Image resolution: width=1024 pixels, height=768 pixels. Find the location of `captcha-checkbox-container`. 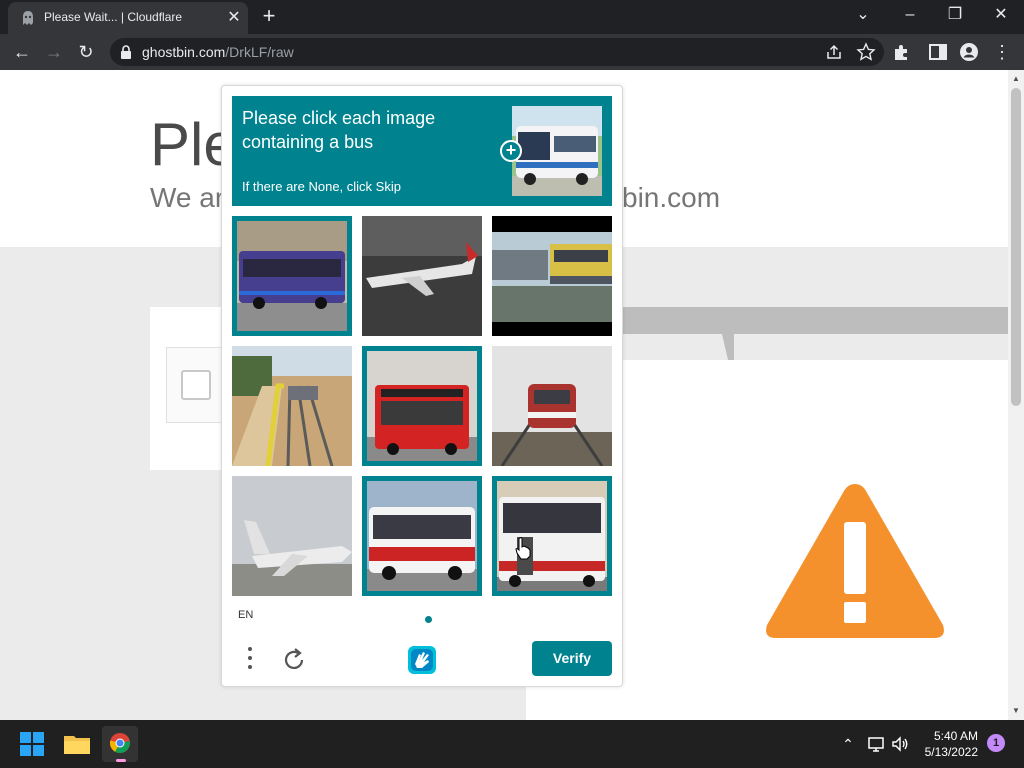

captcha-checkbox-container is located at coordinates (196, 385).